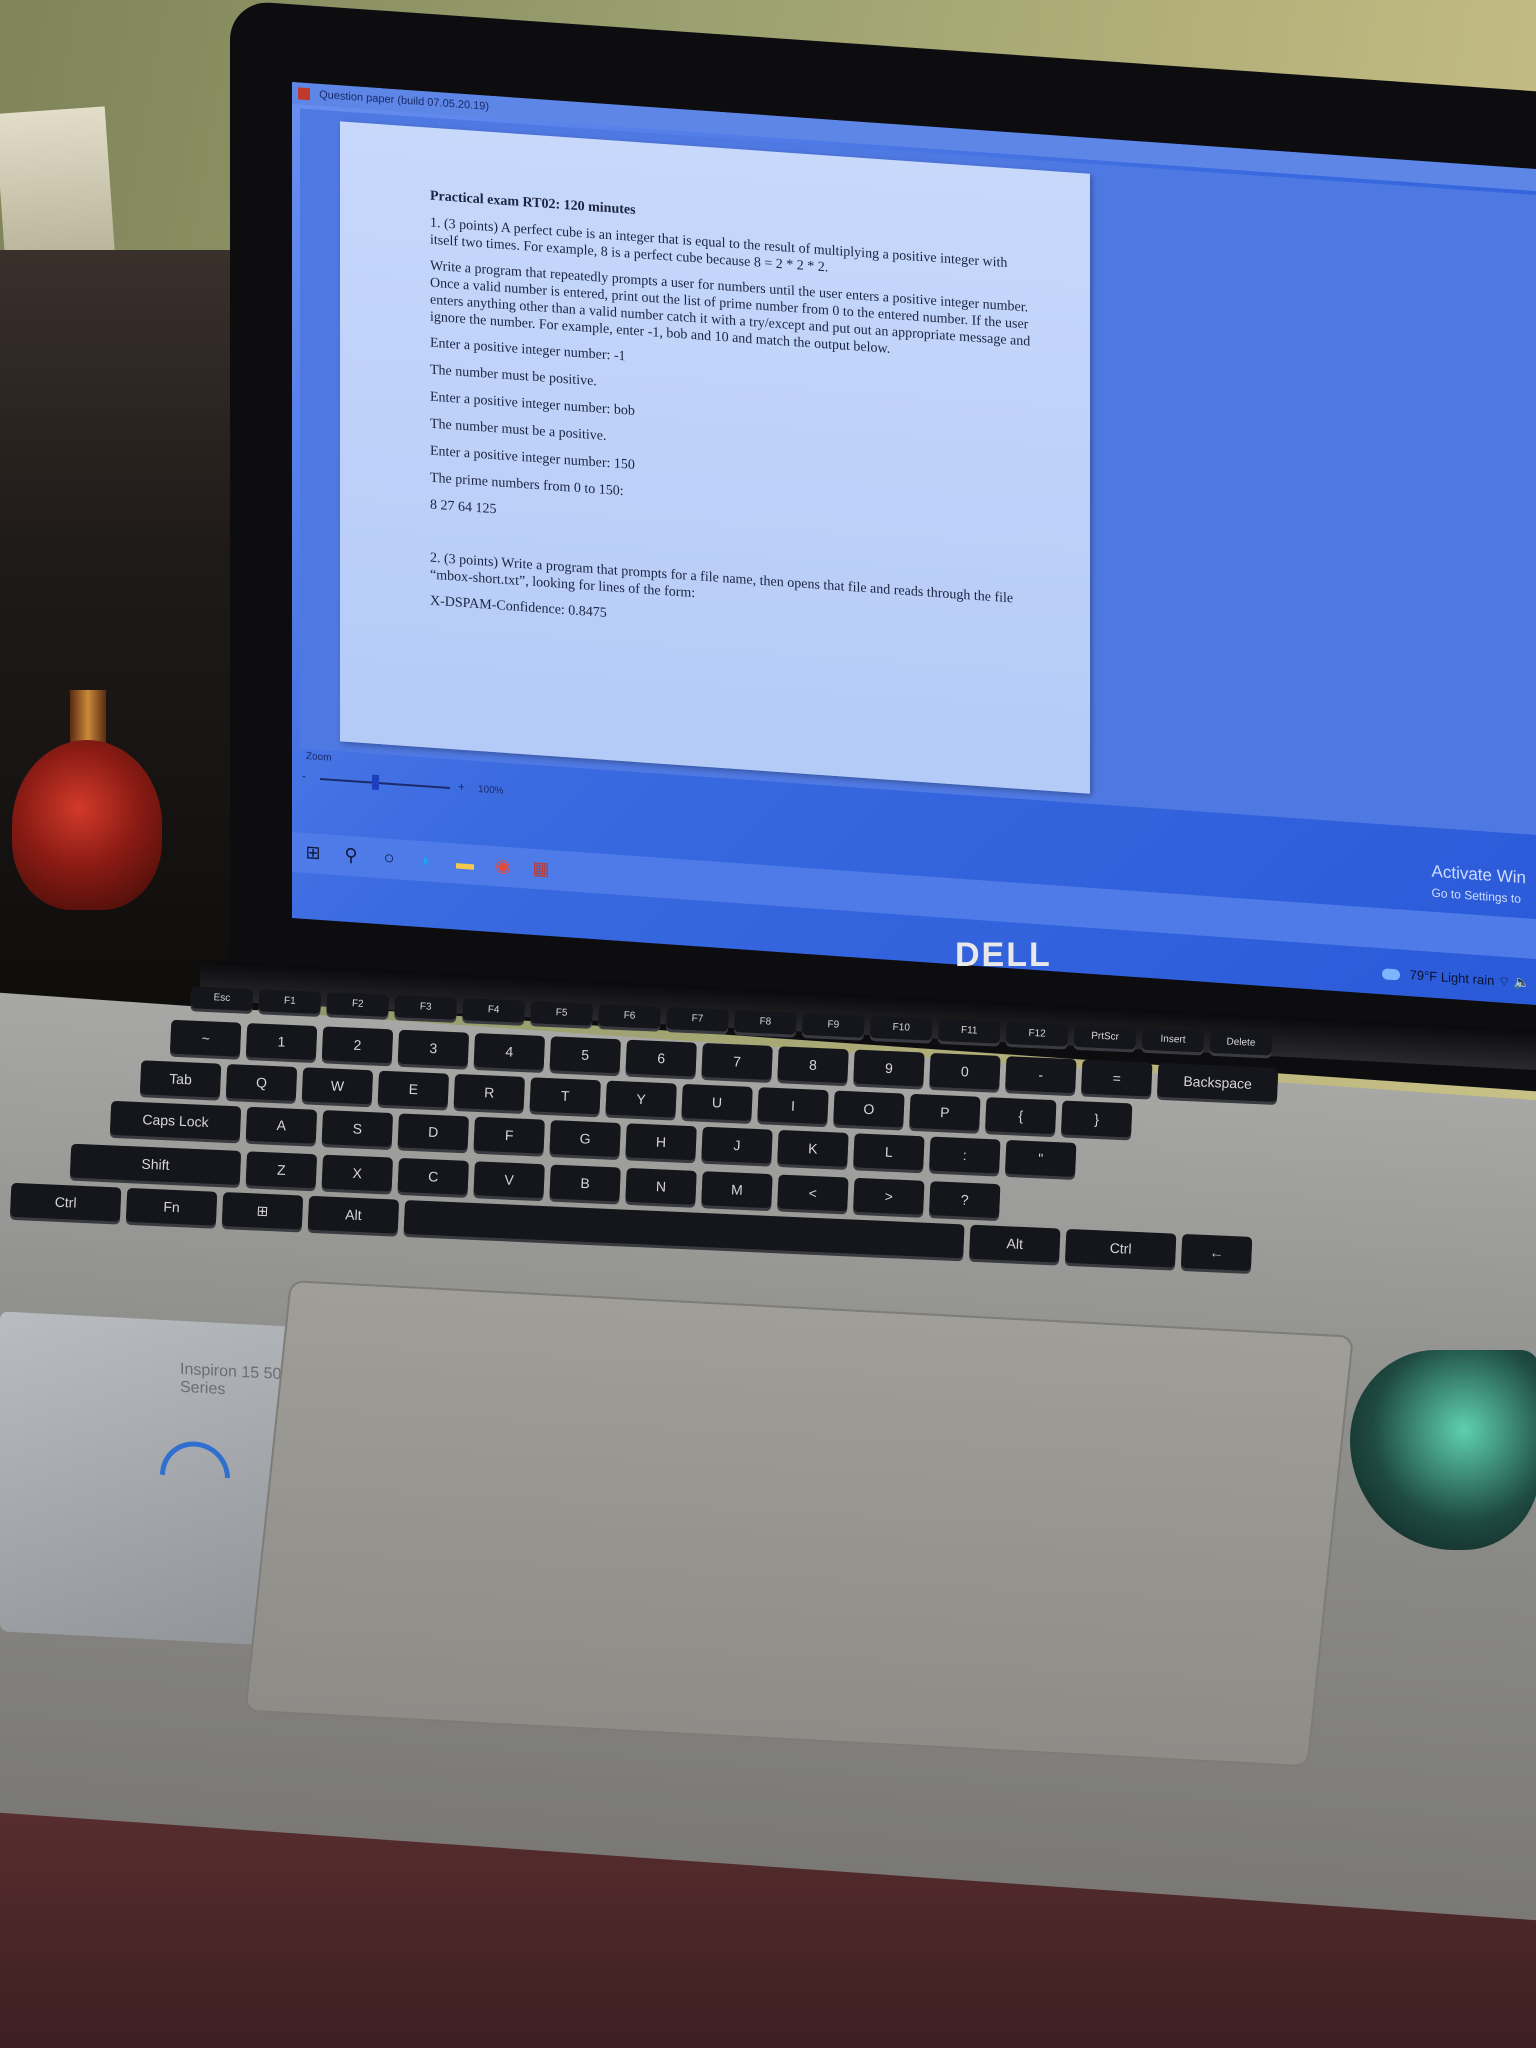 Image resolution: width=1536 pixels, height=2048 pixels. What do you see at coordinates (205, 1038) in the screenshot?
I see `key: ~` at bounding box center [205, 1038].